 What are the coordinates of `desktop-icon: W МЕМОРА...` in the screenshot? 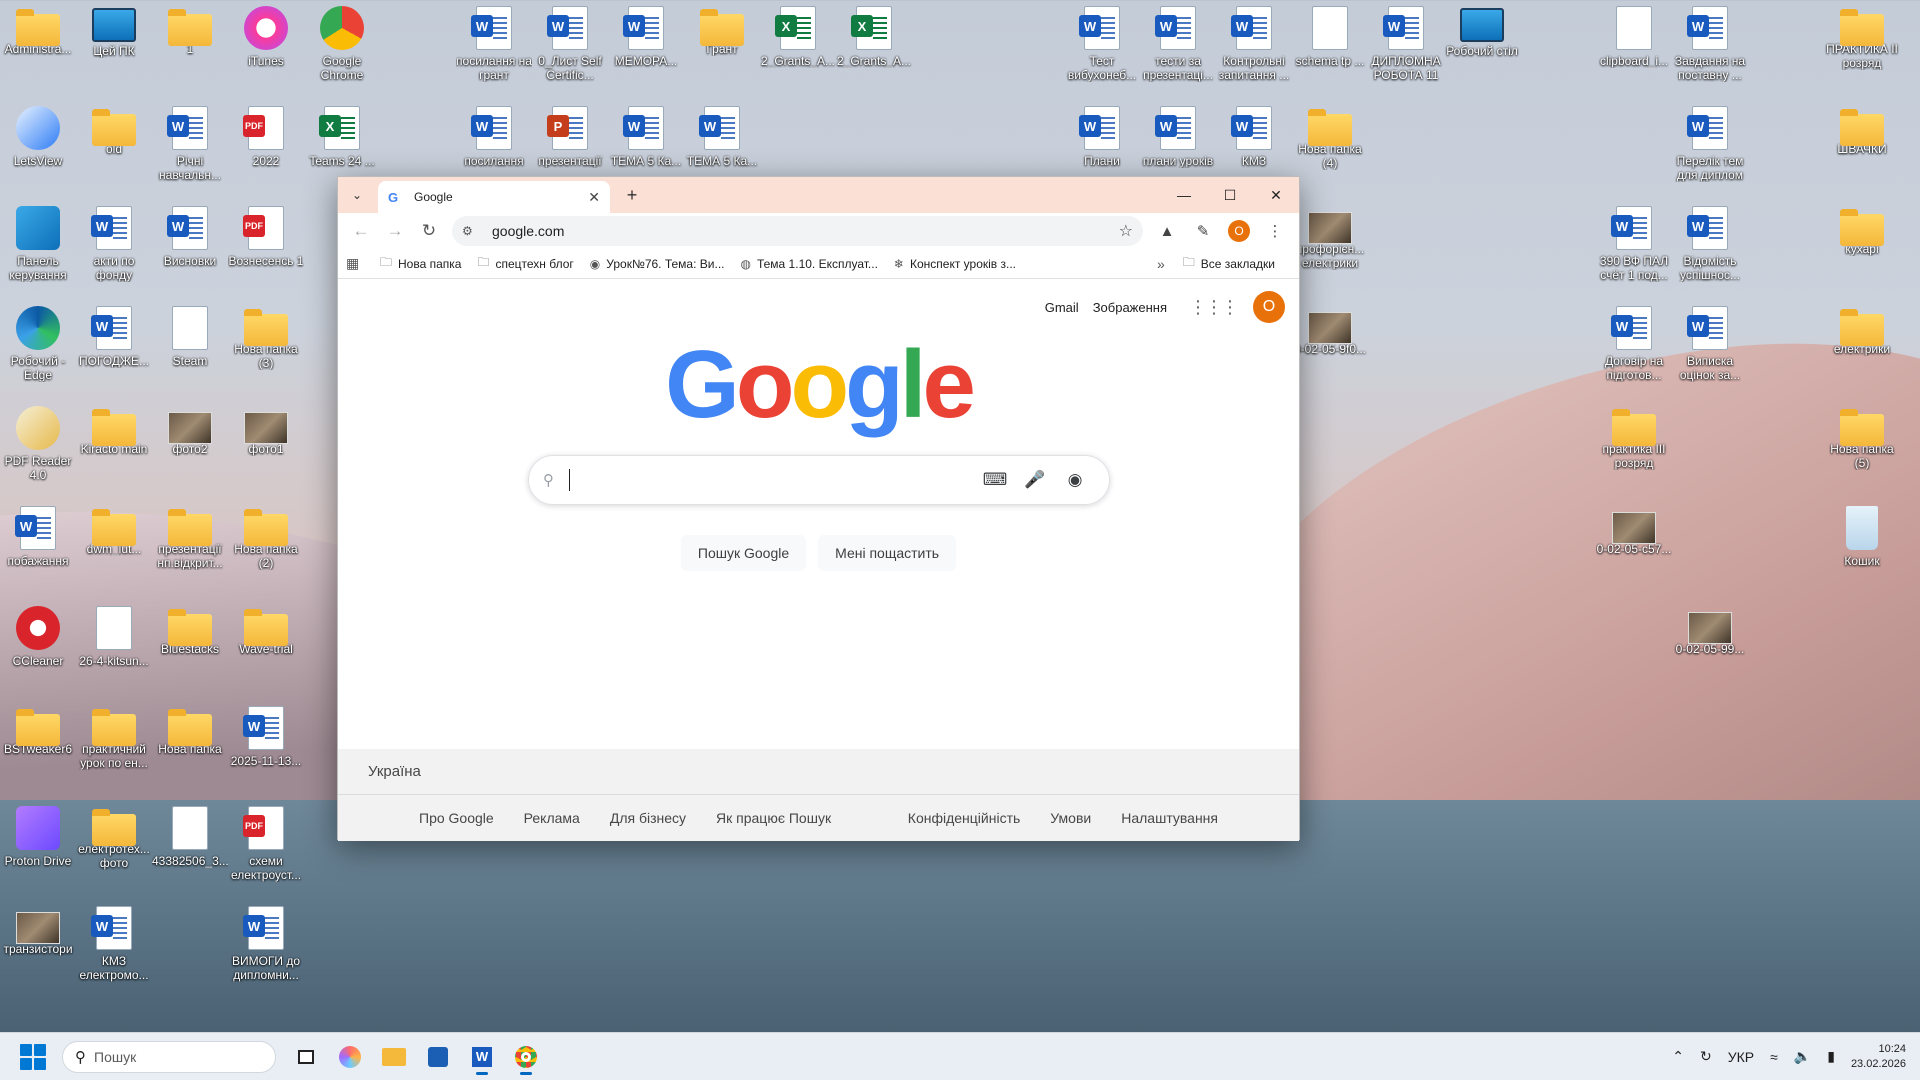 It's located at (646, 54).